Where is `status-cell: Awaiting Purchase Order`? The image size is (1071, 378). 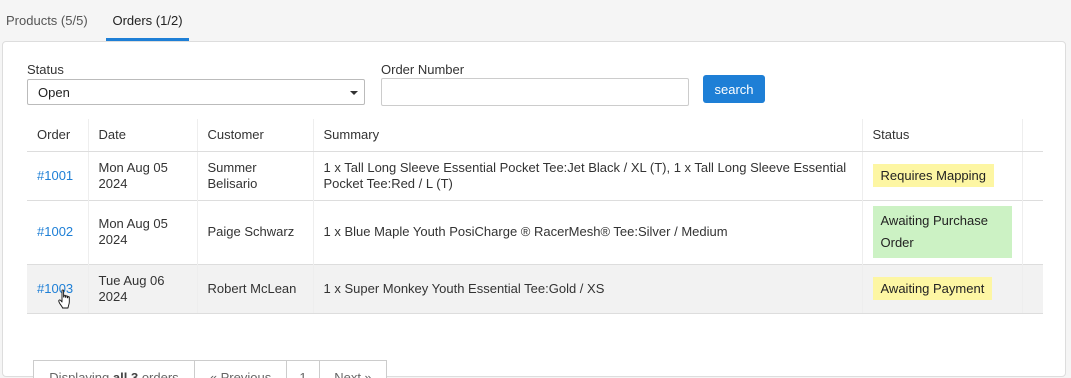 status-cell: Awaiting Purchase Order is located at coordinates (942, 231).